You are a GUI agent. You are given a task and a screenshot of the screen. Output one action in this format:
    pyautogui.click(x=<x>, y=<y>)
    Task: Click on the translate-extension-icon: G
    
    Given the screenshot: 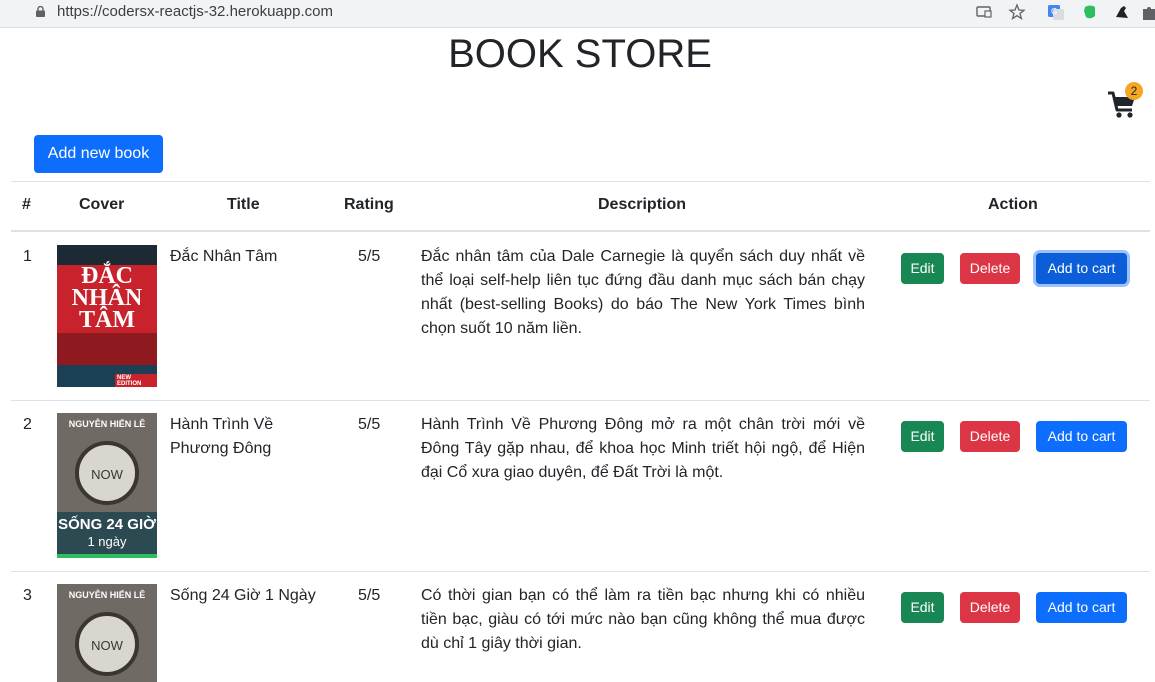 What is the action you would take?
    pyautogui.click(x=1056, y=12)
    